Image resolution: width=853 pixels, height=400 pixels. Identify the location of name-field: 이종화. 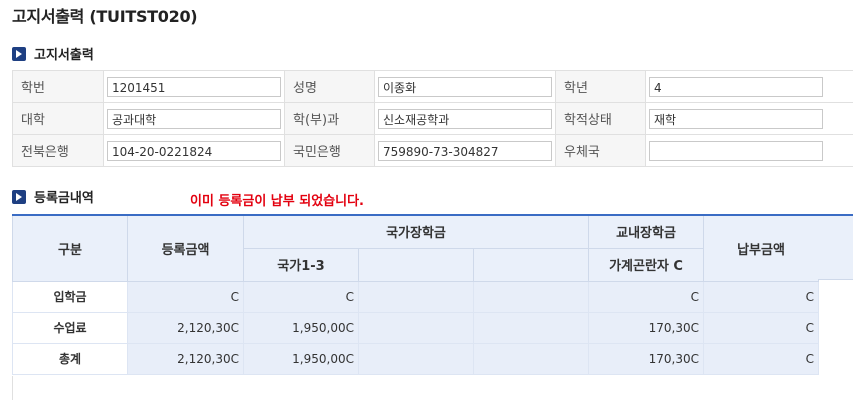
(465, 86).